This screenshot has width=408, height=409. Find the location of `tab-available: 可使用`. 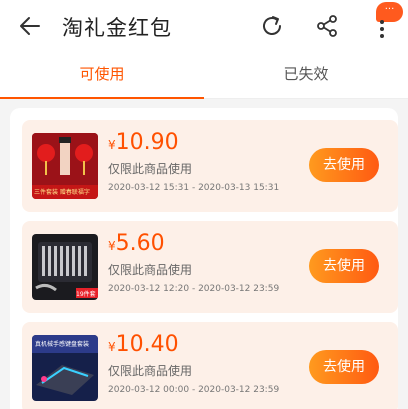

tab-available: 可使用 is located at coordinates (102, 75).